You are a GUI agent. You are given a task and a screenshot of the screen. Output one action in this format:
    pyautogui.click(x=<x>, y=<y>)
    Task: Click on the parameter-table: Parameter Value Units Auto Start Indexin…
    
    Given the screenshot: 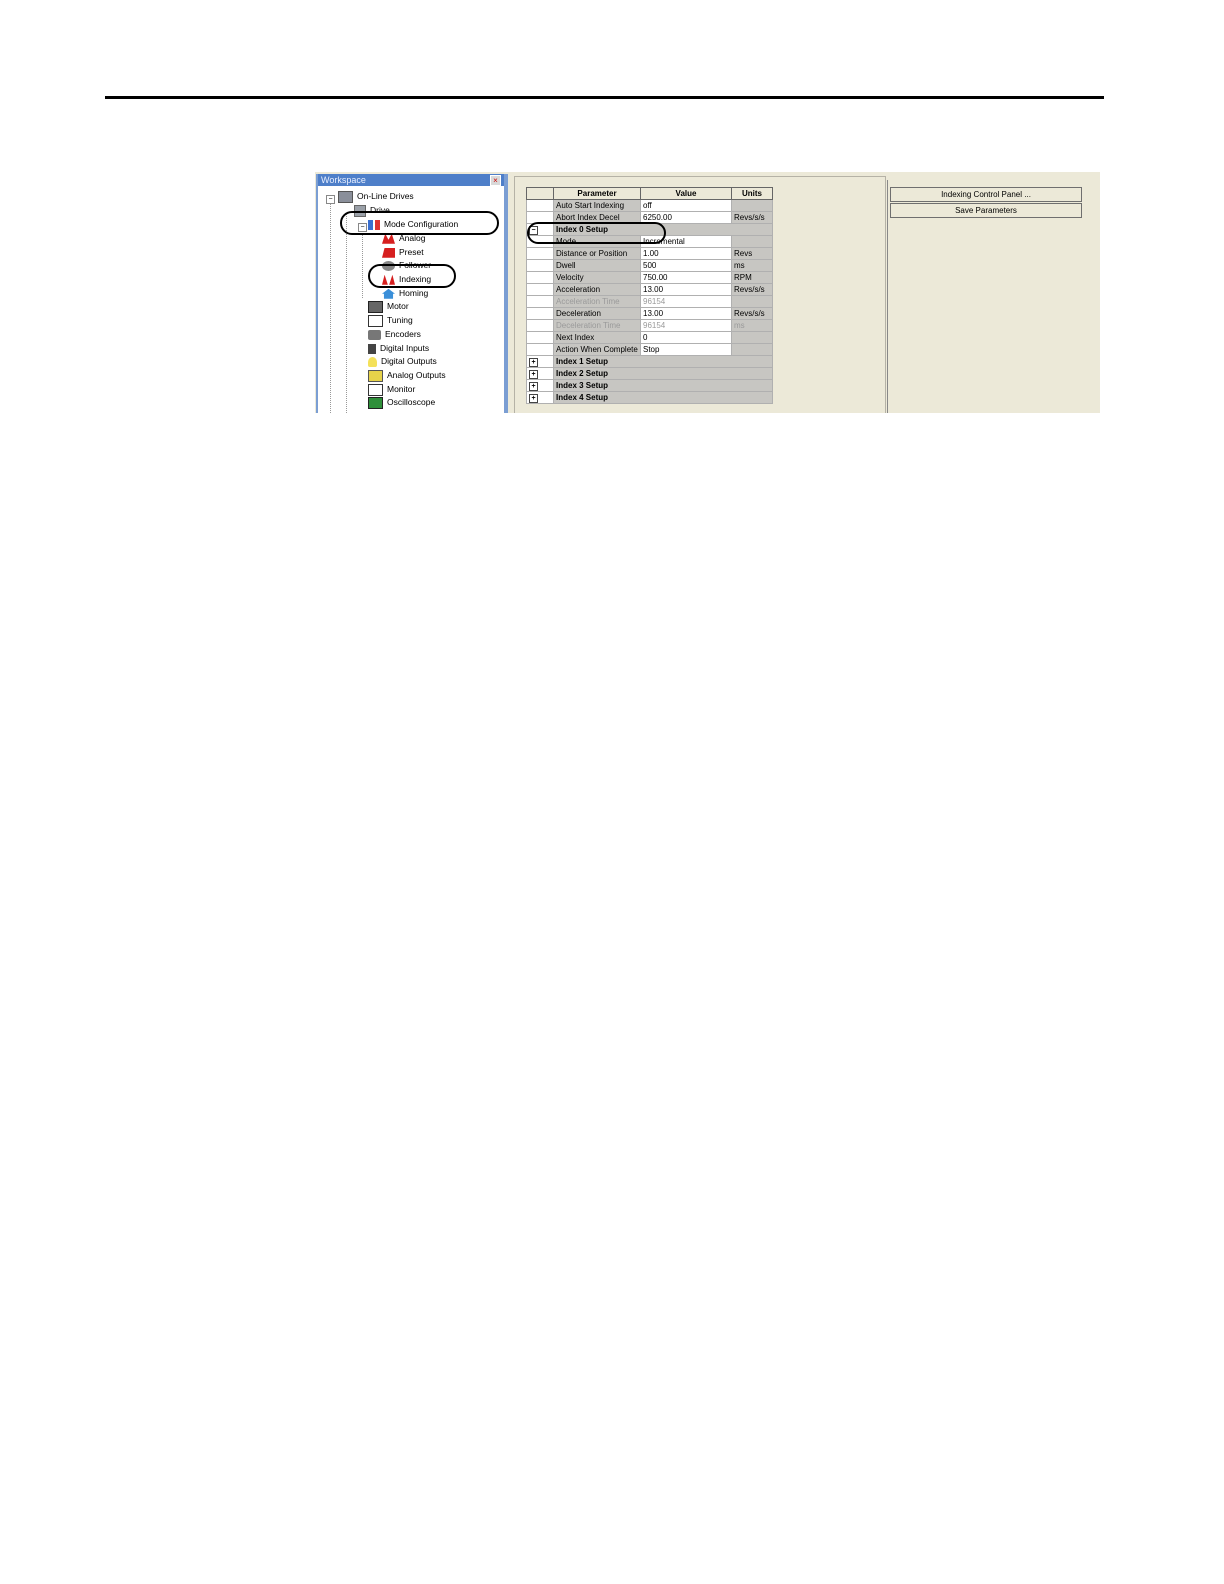 What is the action you would take?
    pyautogui.click(x=649, y=295)
    